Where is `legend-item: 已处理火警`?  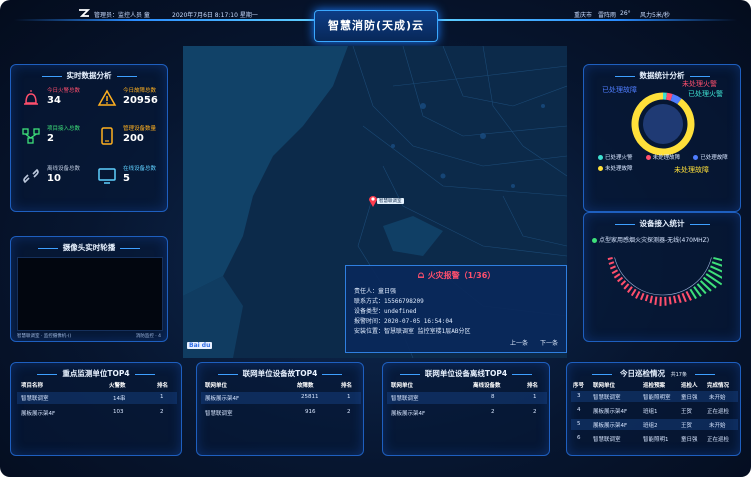
legend-item: 已处理火警 is located at coordinates (622, 158).